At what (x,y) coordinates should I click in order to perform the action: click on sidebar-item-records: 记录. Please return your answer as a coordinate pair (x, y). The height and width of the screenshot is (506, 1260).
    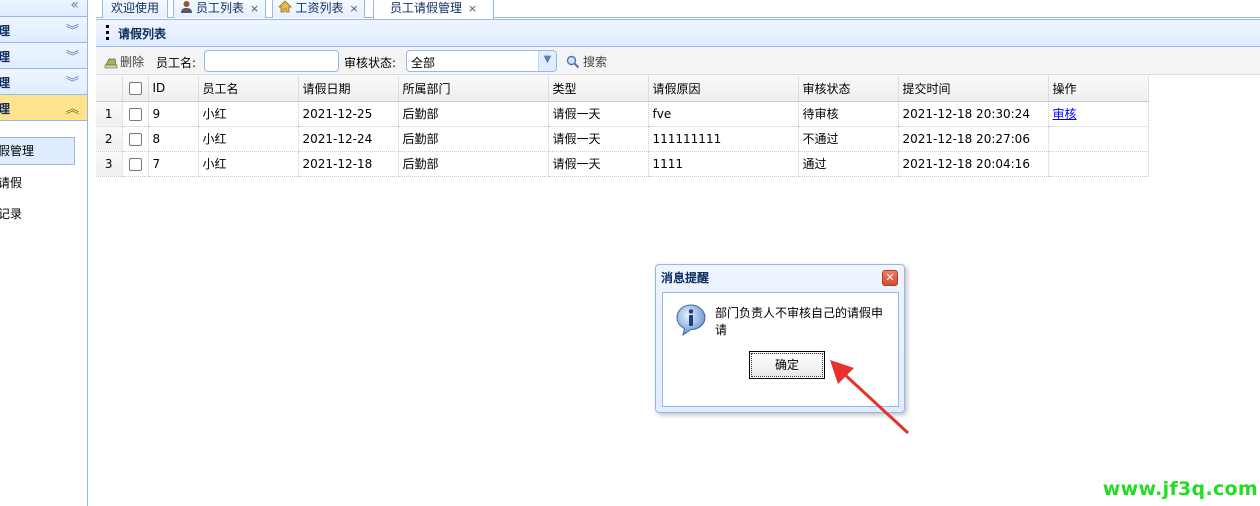
    Looking at the image, I should click on (37, 214).